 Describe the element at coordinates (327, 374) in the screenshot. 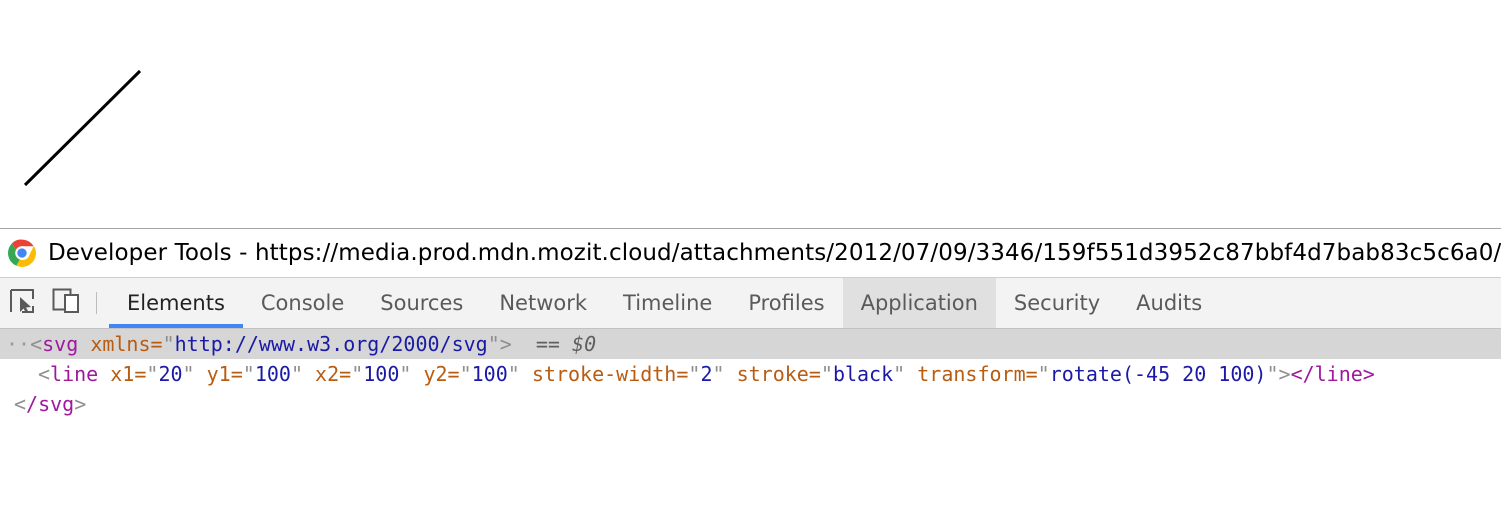

I see `attr-name-x2: x2` at that location.